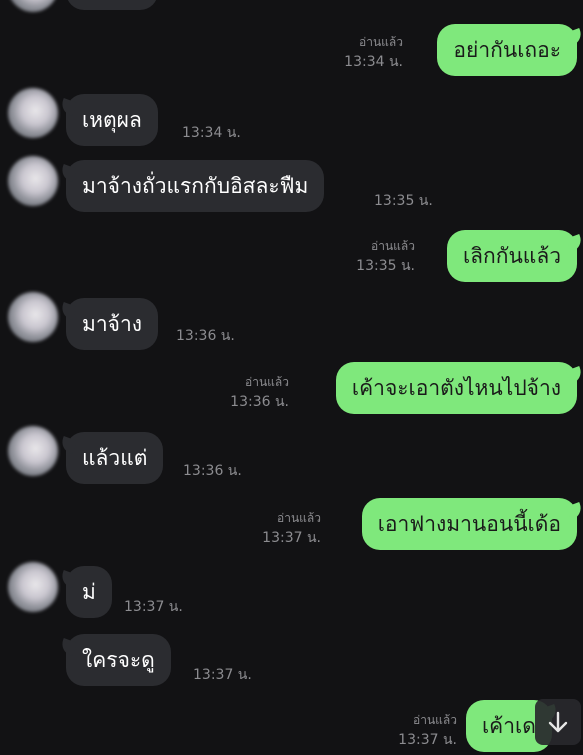 The width and height of the screenshot is (583, 755). I want to click on message-bubble-incoming: มาจ้าง, so click(112, 324).